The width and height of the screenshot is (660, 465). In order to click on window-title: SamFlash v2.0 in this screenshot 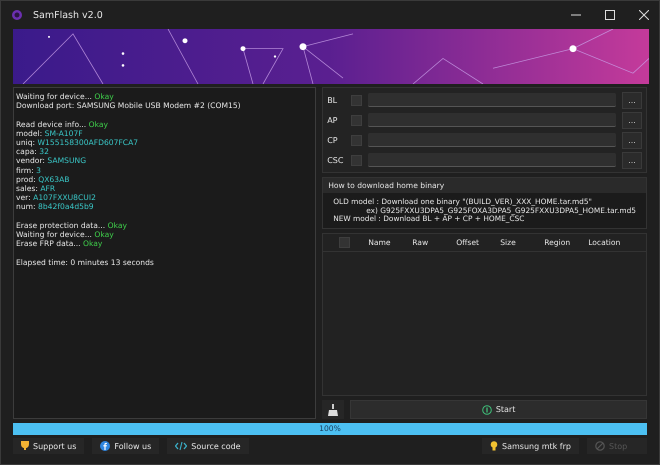, I will do `click(68, 15)`.